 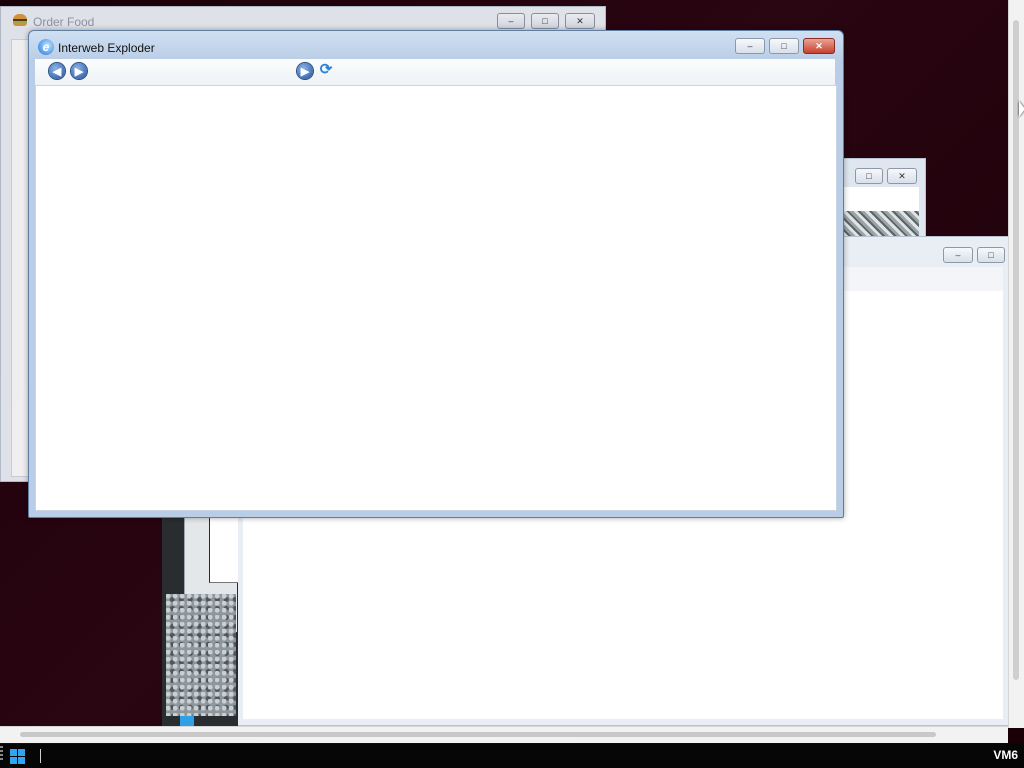 What do you see at coordinates (20, 20) in the screenshot?
I see `burger-icon` at bounding box center [20, 20].